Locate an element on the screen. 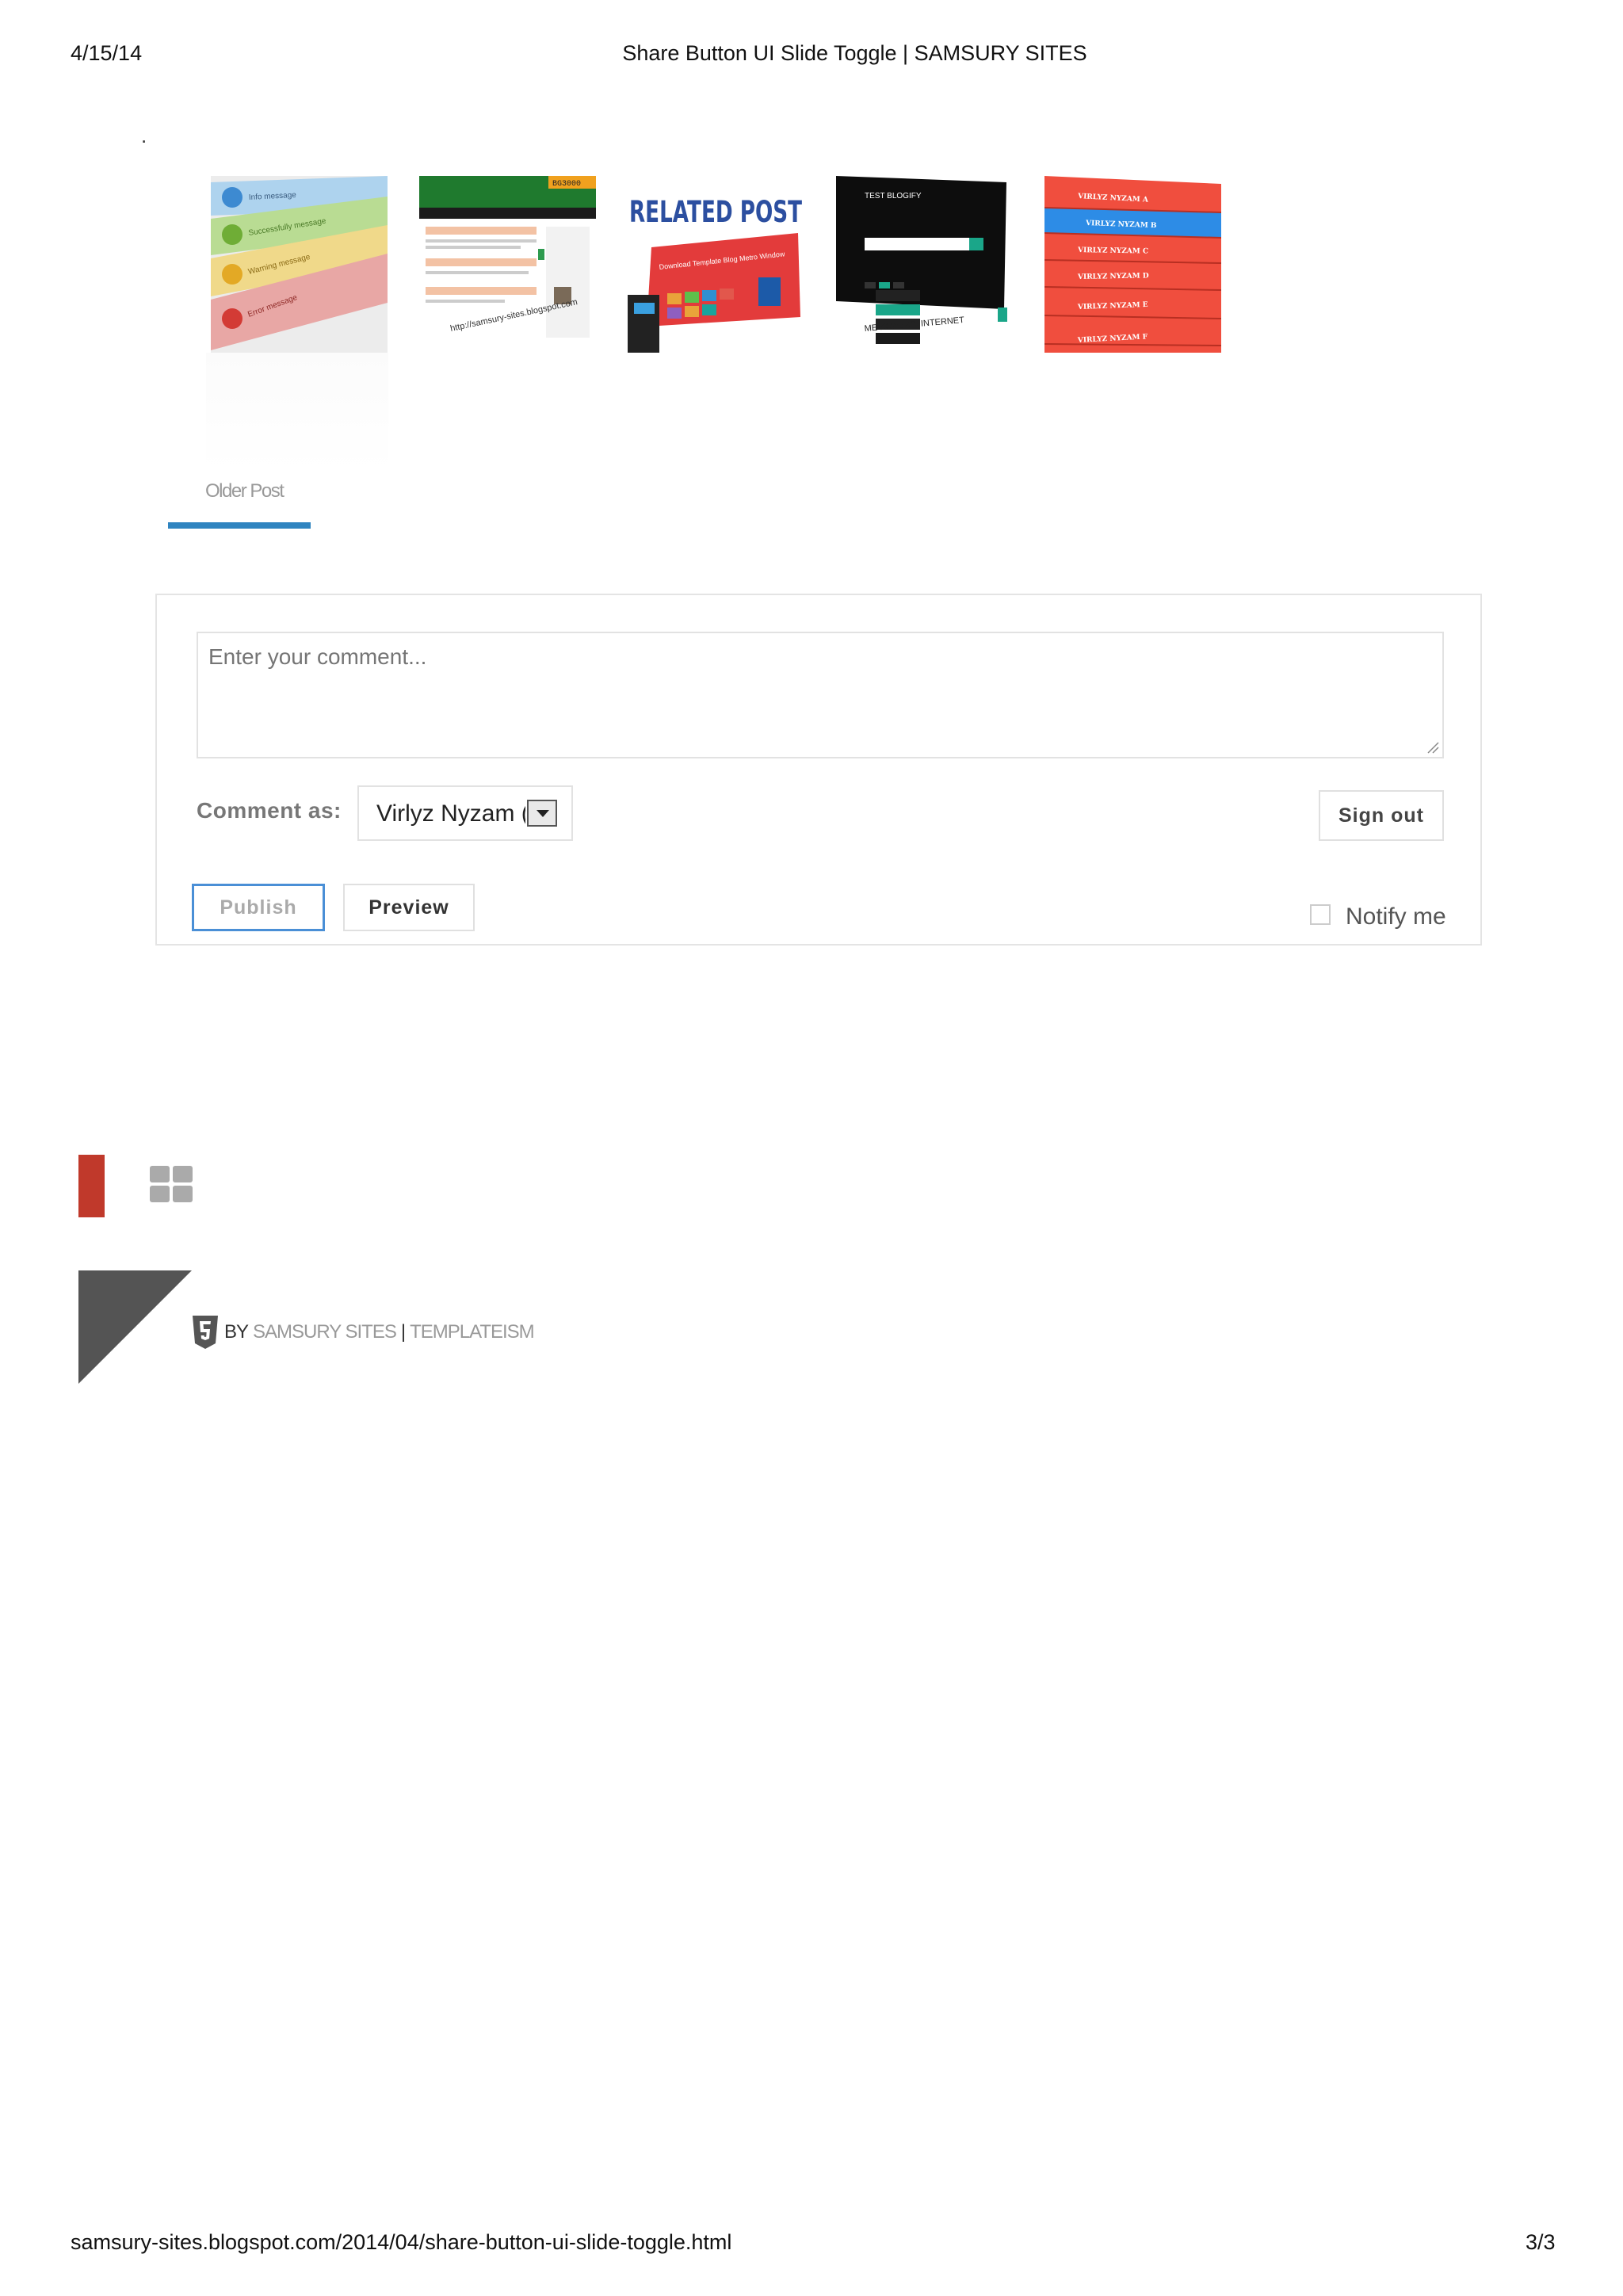 The height and width of the screenshot is (2296, 1623). print-page-number: 3/3 is located at coordinates (1541, 2242).